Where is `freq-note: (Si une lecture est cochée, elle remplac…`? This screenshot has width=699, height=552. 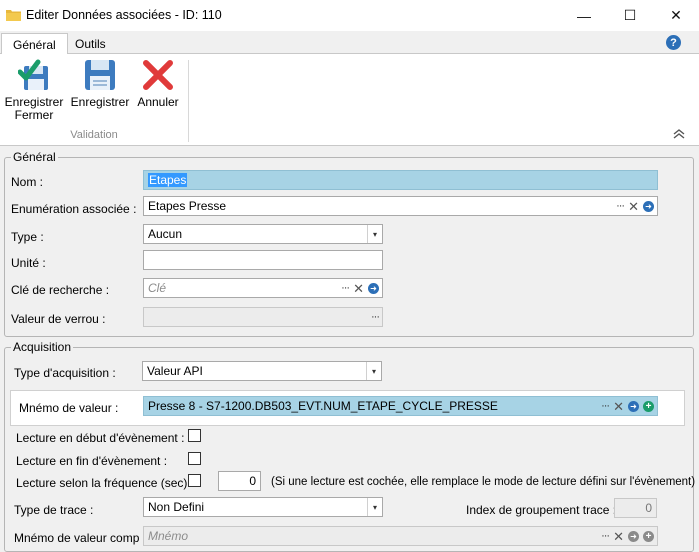 freq-note: (Si une lecture est cochée, elle remplac… is located at coordinates (483, 482).